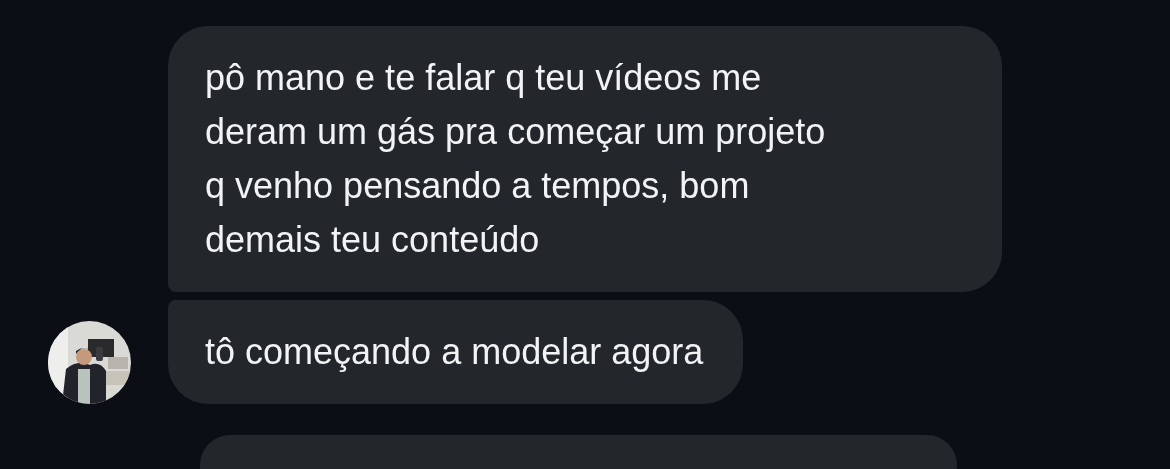 The width and height of the screenshot is (1170, 469). Describe the element at coordinates (456, 352) in the screenshot. I see `message-bubble: tô começando a modelar agora` at that location.